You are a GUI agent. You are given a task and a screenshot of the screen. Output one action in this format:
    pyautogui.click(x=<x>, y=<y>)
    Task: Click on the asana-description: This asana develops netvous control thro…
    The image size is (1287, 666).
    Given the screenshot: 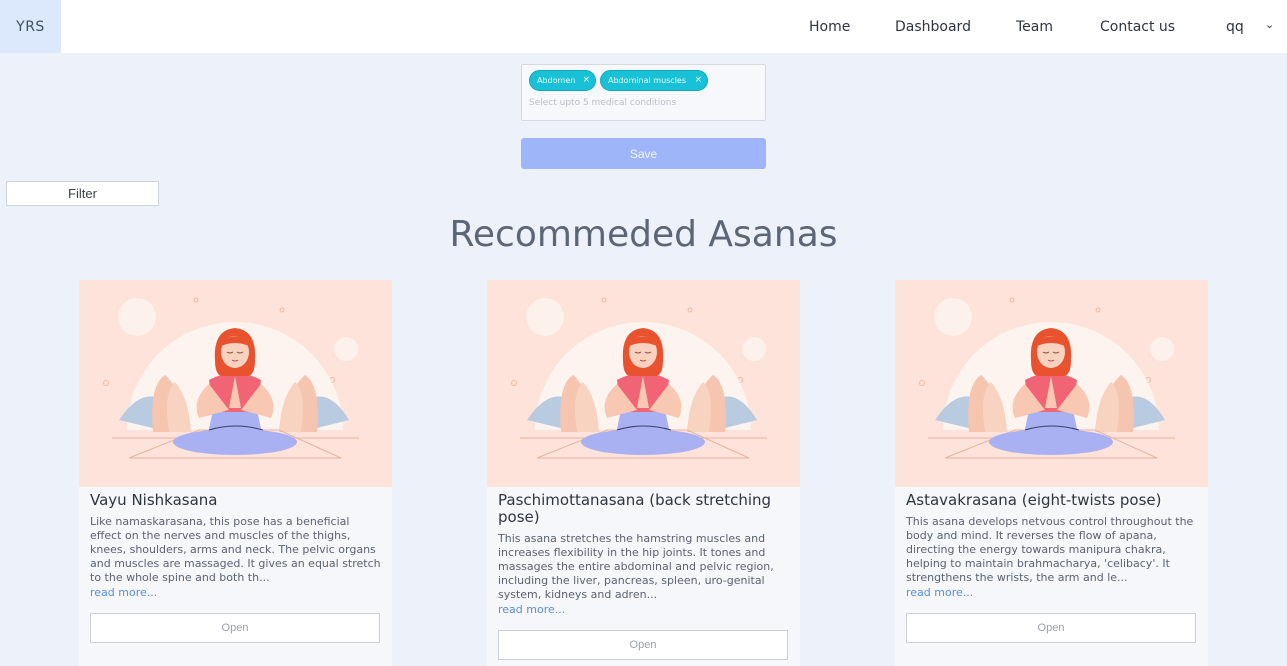 What is the action you would take?
    pyautogui.click(x=1050, y=549)
    